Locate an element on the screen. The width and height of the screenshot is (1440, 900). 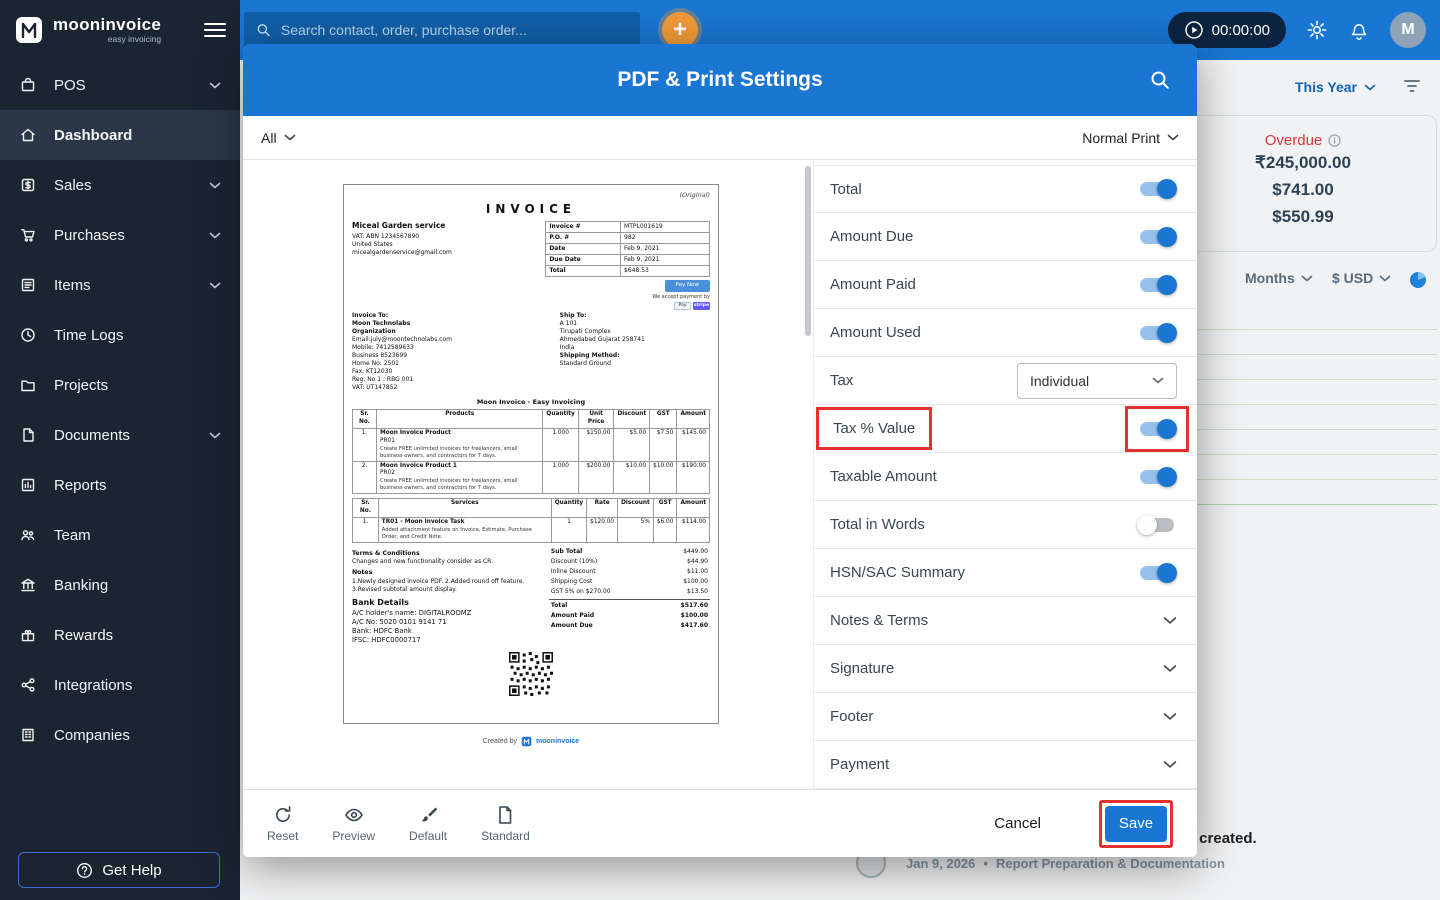
total-in-words-toggle is located at coordinates (1157, 524).